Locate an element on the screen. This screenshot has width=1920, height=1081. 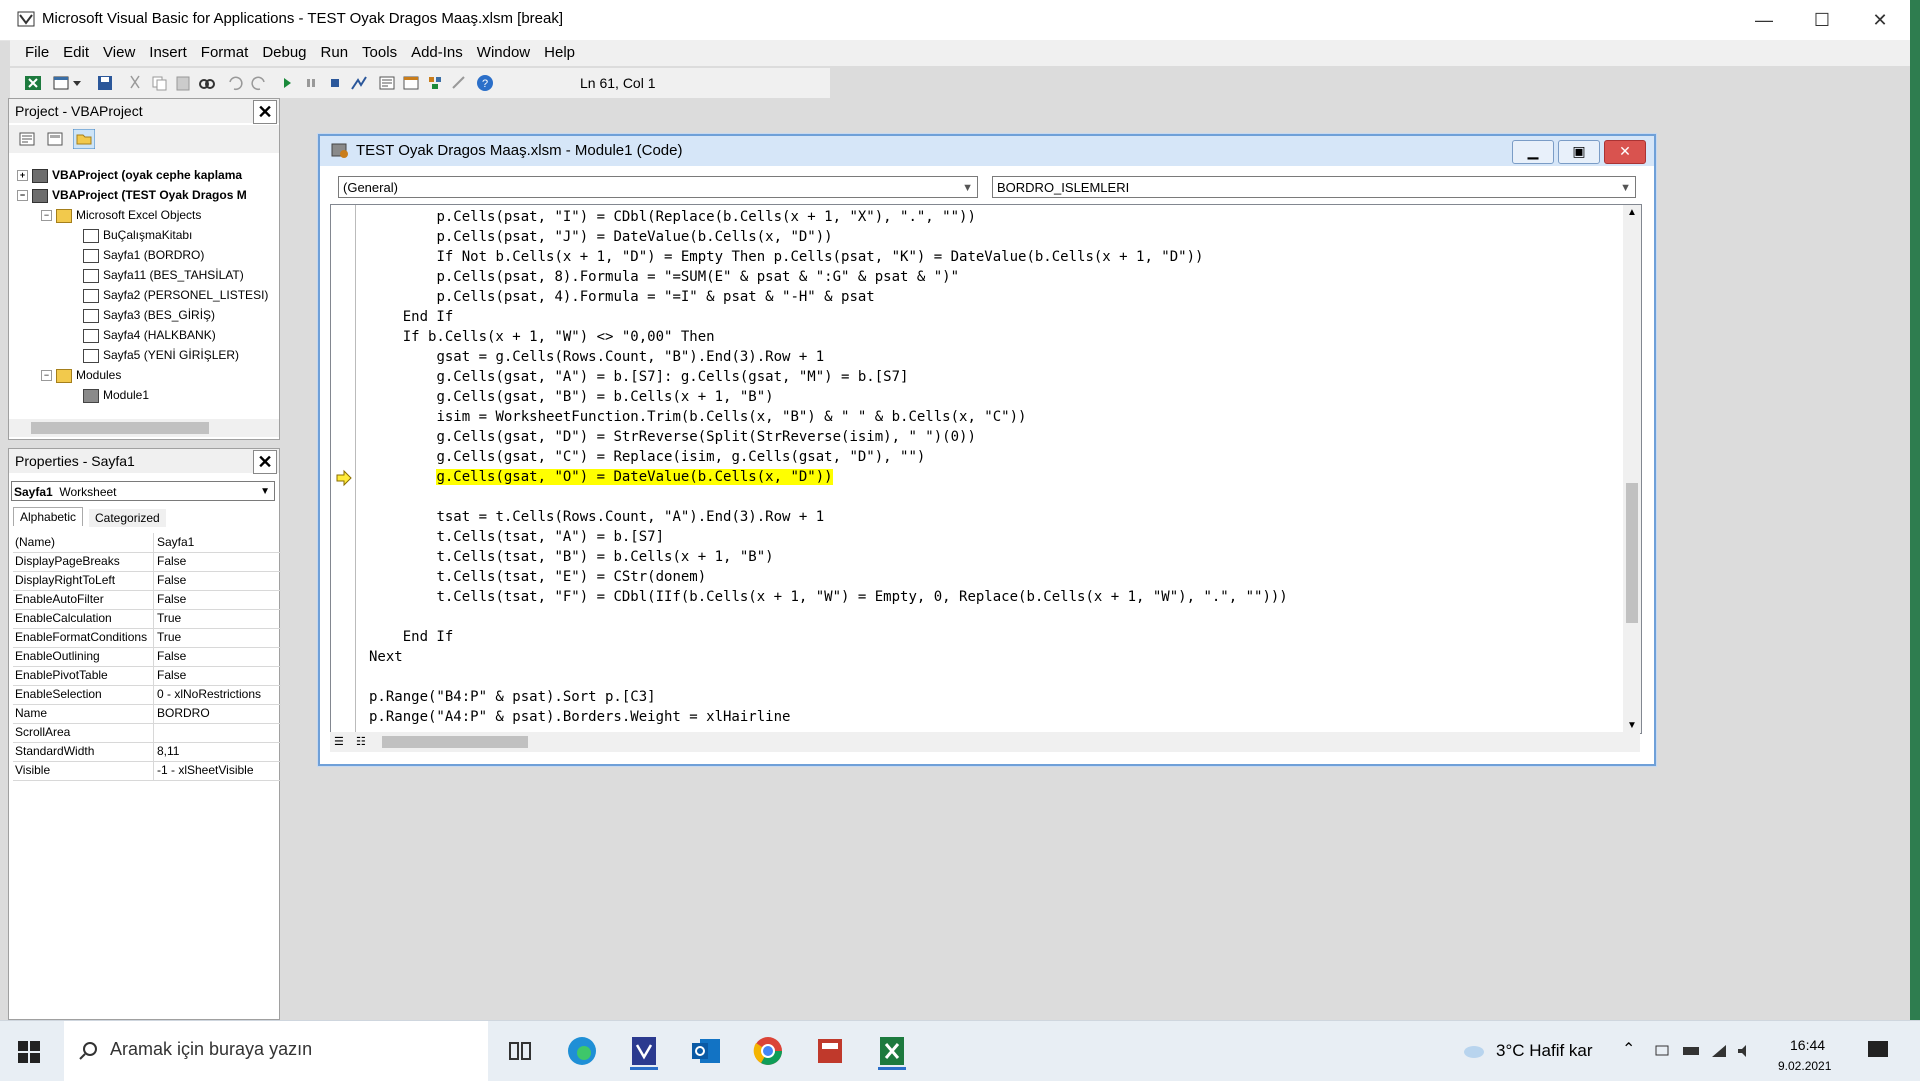
scroll-thumb is located at coordinates (1632, 553).